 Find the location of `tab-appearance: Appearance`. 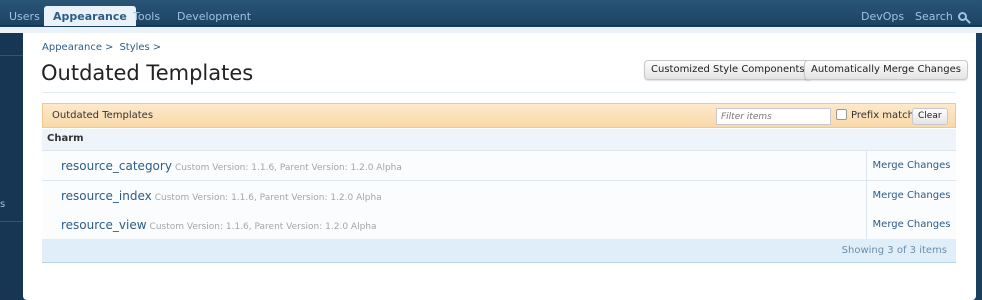

tab-appearance: Appearance is located at coordinates (90, 16).